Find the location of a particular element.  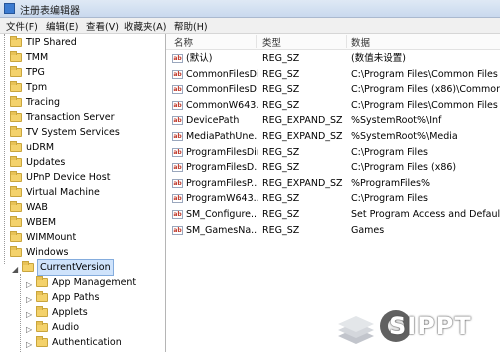

menu-bar: 文件(F) 编辑(E) 查看(V) 收藏夹(A) 帮助(H) is located at coordinates (250, 26).